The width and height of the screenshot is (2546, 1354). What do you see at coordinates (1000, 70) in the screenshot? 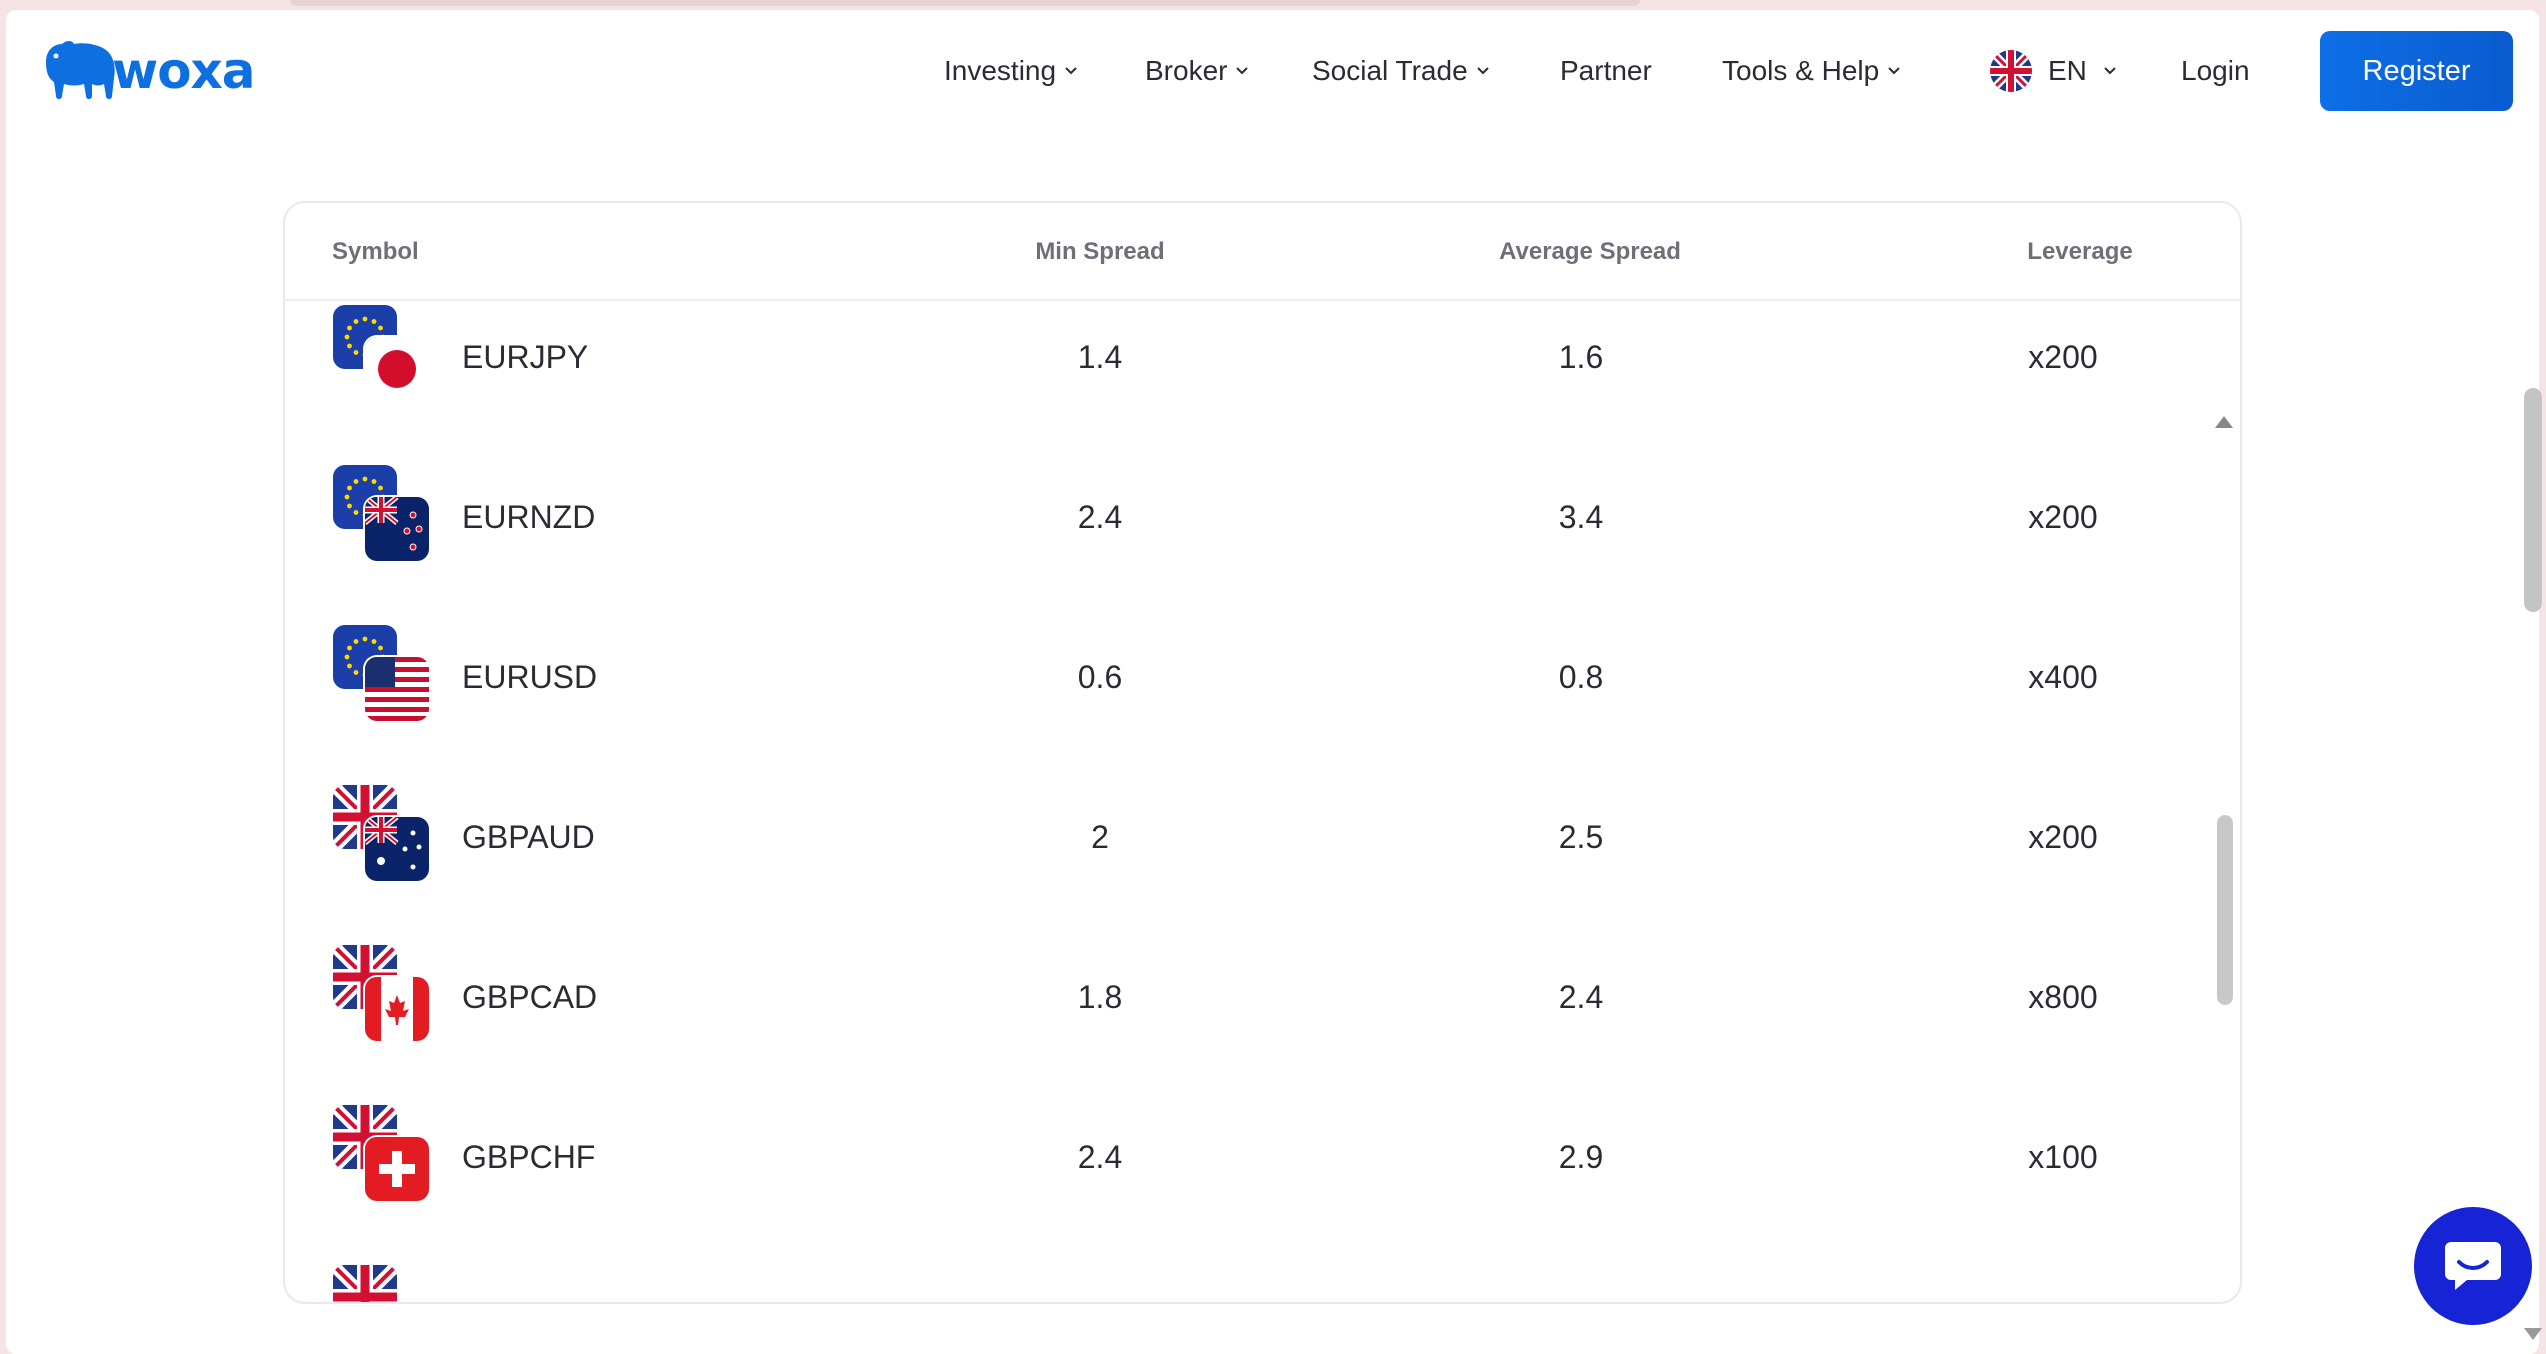
I see `nav-investing-label: Investing` at bounding box center [1000, 70].